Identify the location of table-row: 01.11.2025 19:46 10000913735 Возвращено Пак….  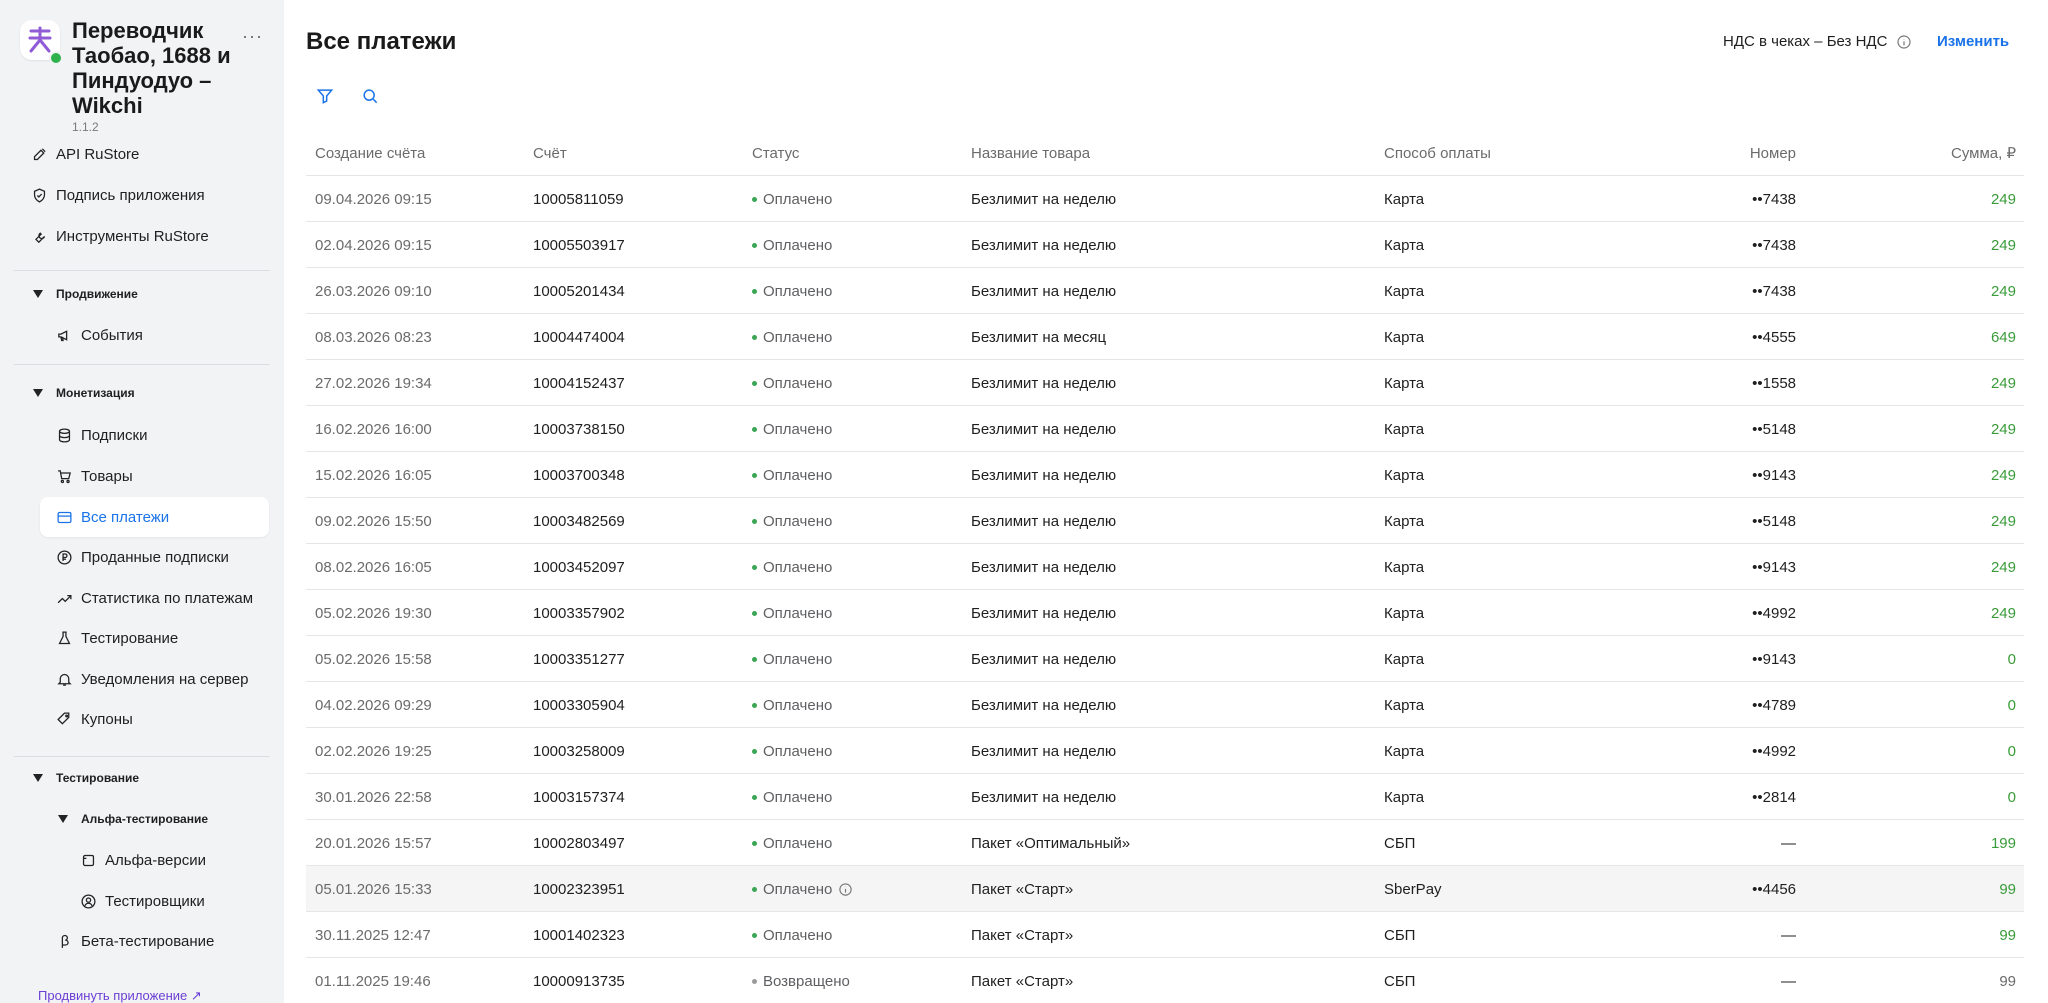
(1165, 980).